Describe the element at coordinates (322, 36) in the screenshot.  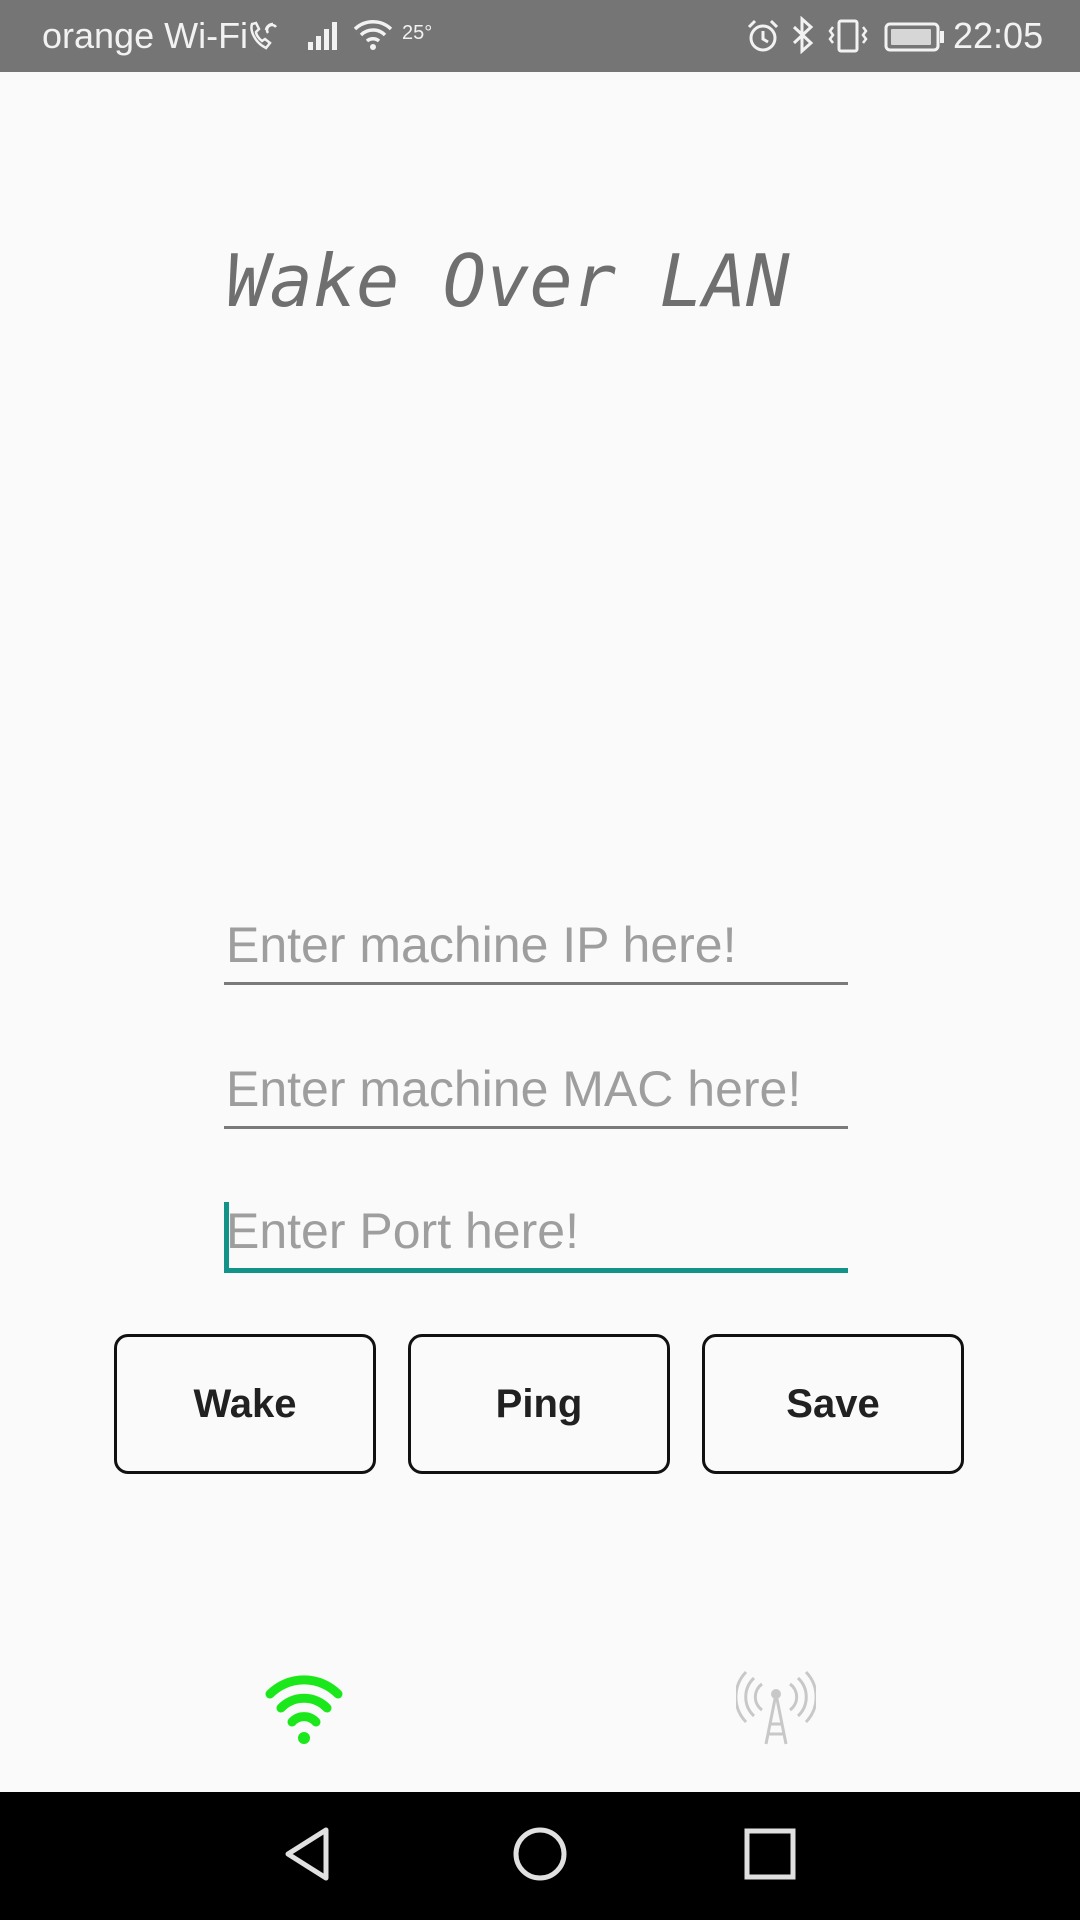
I see `signal-icon` at that location.